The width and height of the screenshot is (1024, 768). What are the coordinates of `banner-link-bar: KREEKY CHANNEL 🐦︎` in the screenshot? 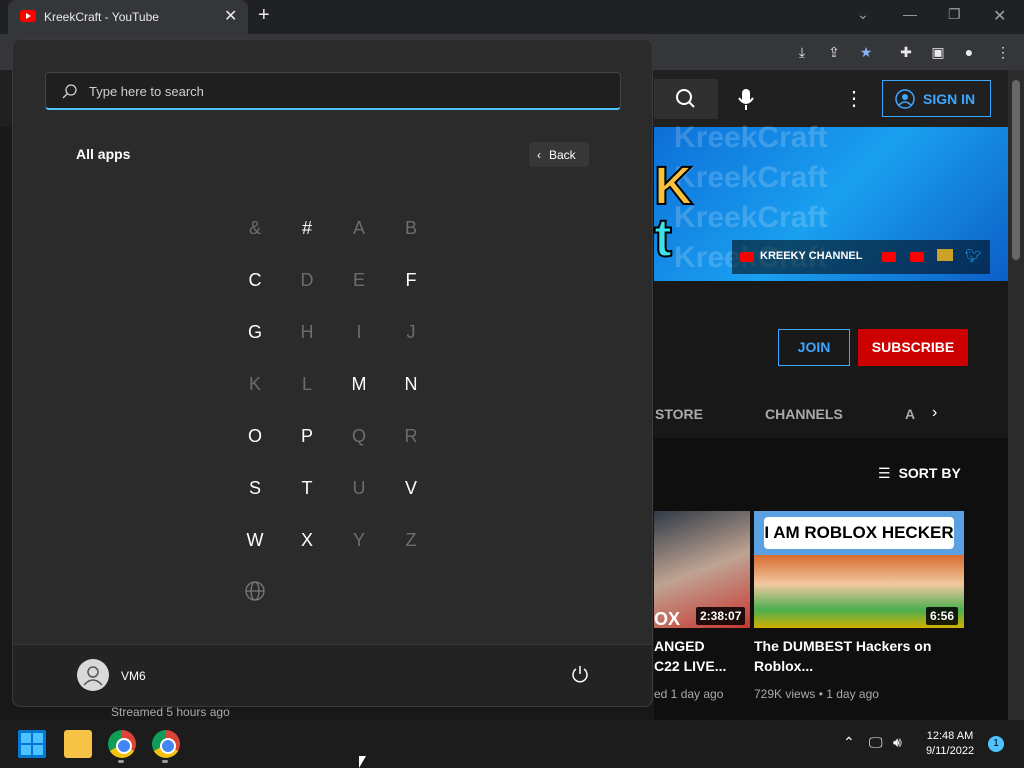 It's located at (861, 257).